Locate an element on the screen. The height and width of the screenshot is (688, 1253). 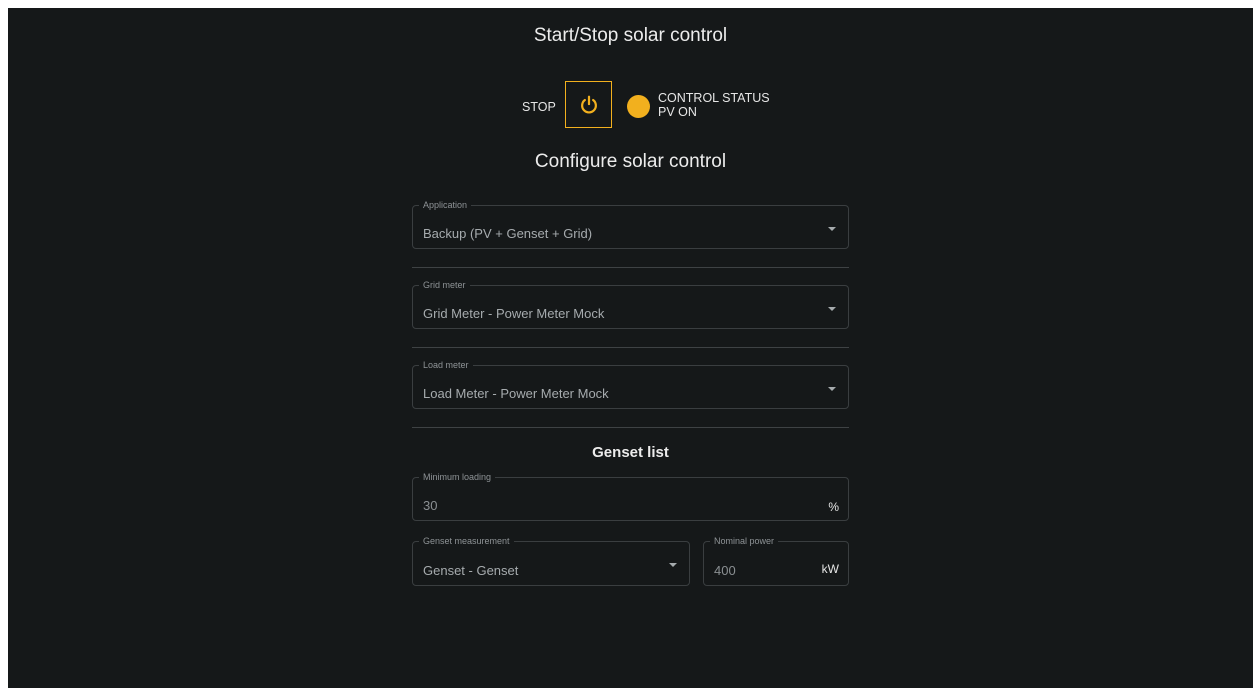
load-meter-select: Load meter Load Meter - Power Meter Mock is located at coordinates (630, 384).